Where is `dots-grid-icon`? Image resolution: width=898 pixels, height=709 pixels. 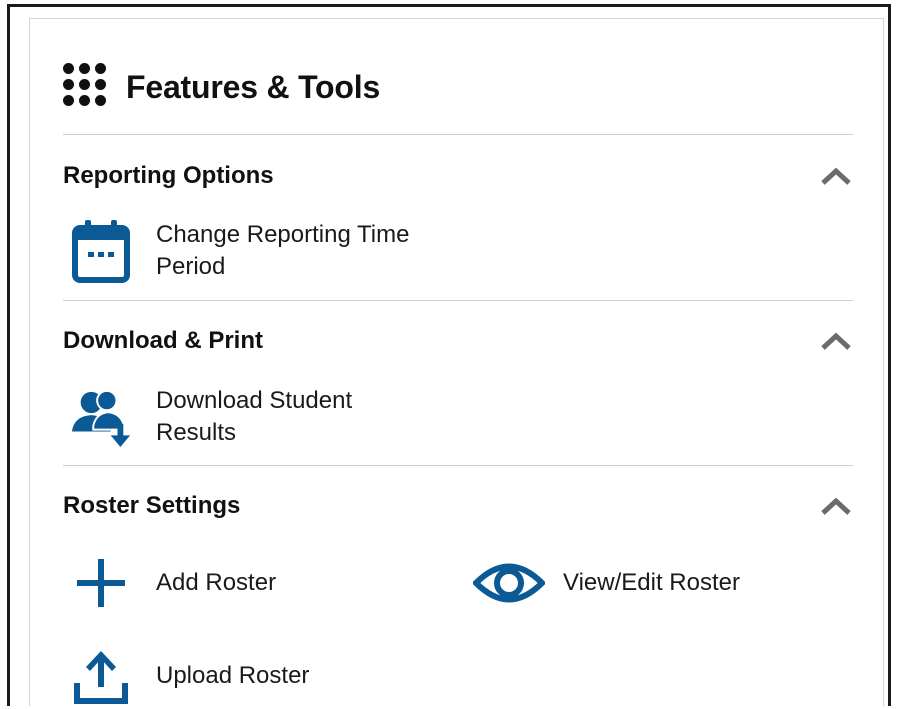
dots-grid-icon is located at coordinates (87, 87).